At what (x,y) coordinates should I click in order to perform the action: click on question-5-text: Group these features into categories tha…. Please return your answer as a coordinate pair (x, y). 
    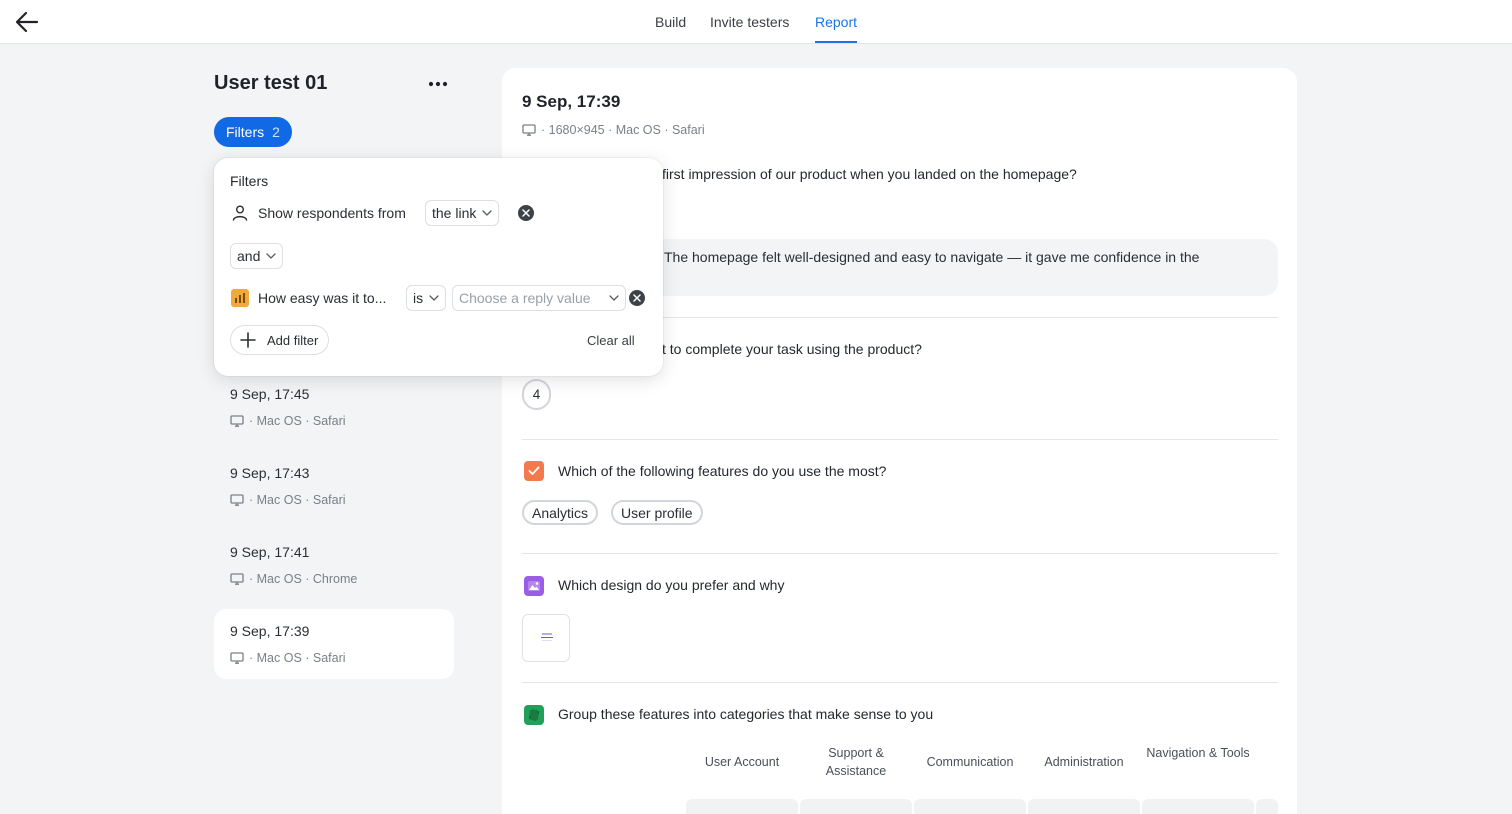
    Looking at the image, I should click on (746, 714).